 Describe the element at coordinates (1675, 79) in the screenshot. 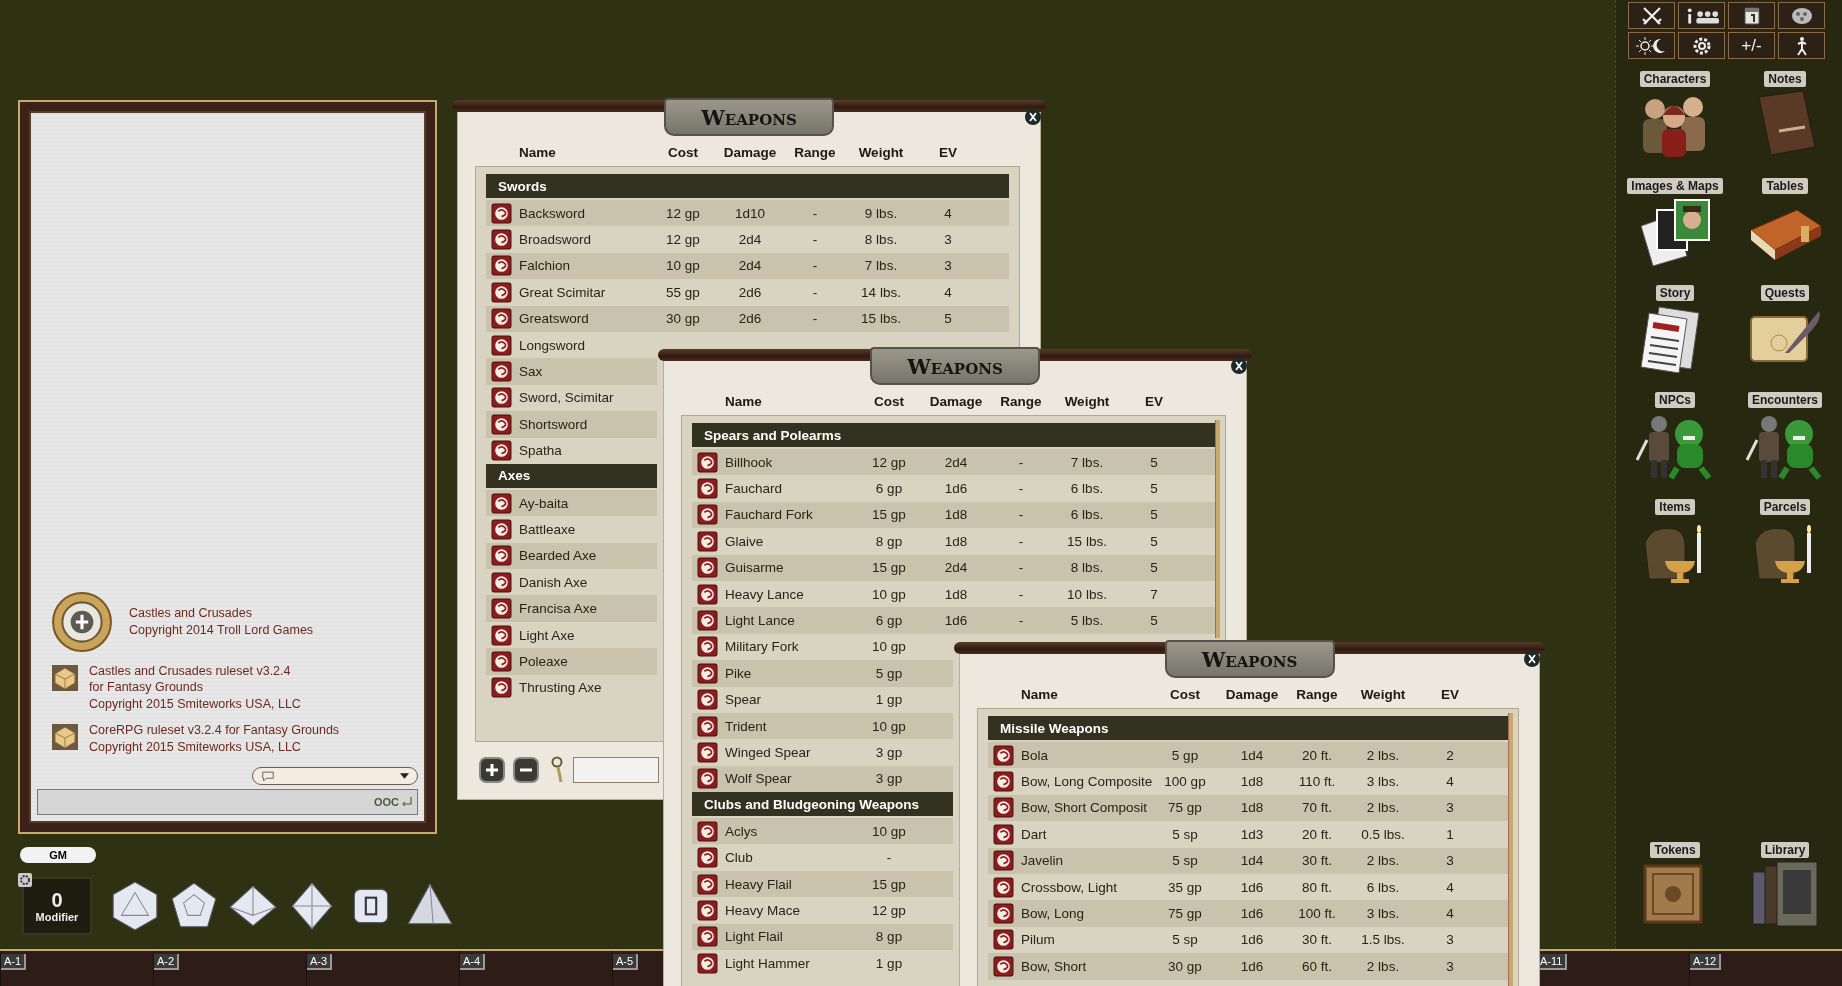

I see `sidebar-label: Characters` at that location.